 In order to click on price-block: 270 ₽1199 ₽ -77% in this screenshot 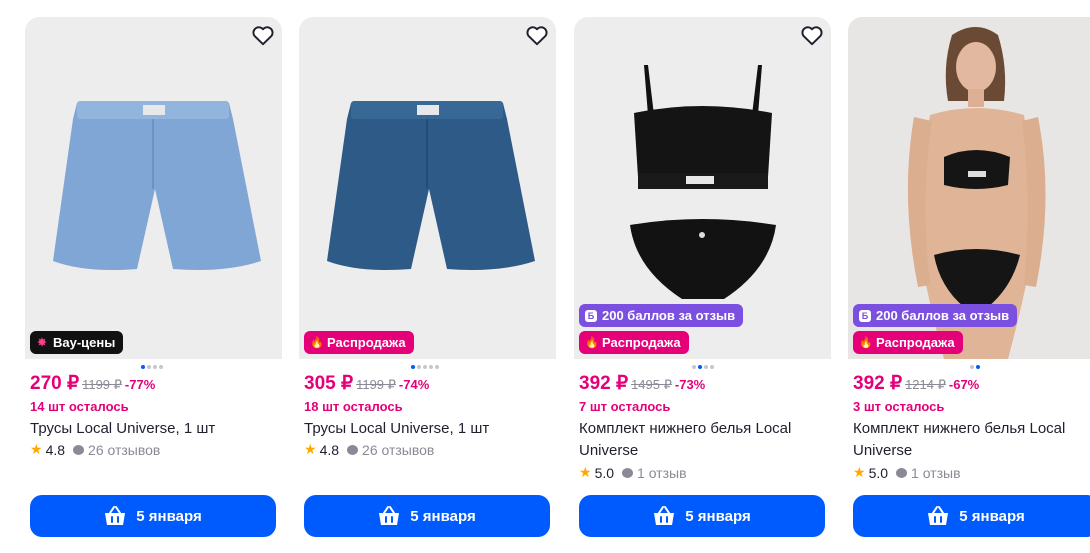, I will do `click(92, 383)`.